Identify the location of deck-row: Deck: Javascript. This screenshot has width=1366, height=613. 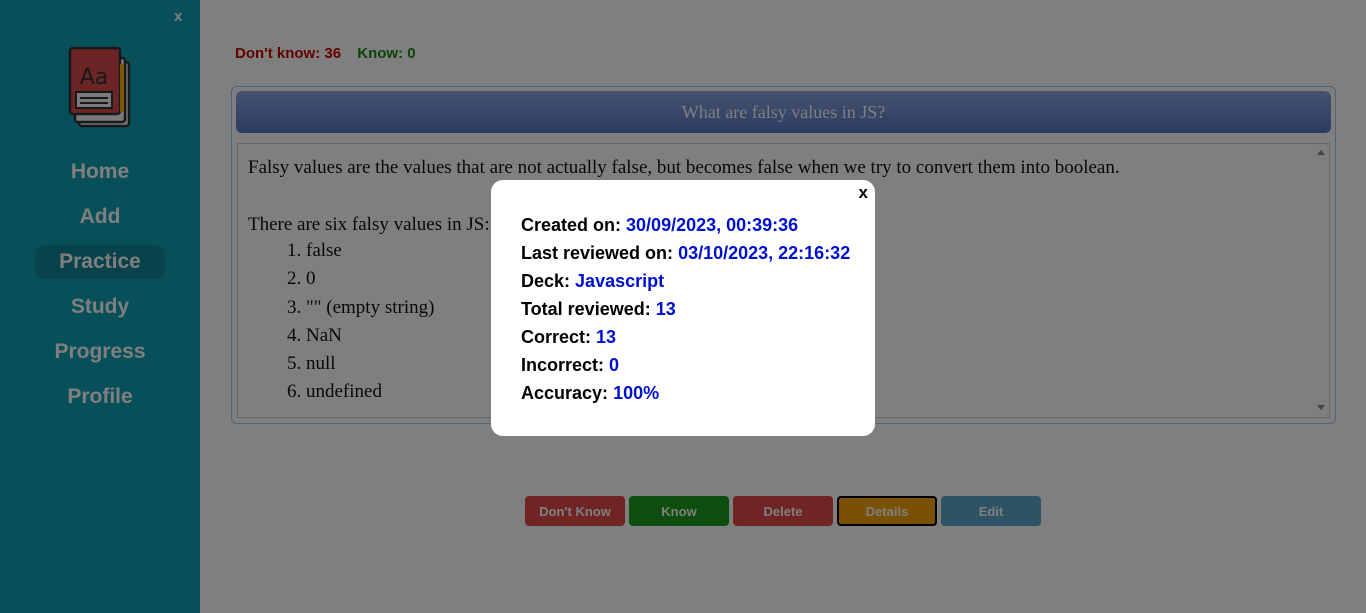
(685, 281).